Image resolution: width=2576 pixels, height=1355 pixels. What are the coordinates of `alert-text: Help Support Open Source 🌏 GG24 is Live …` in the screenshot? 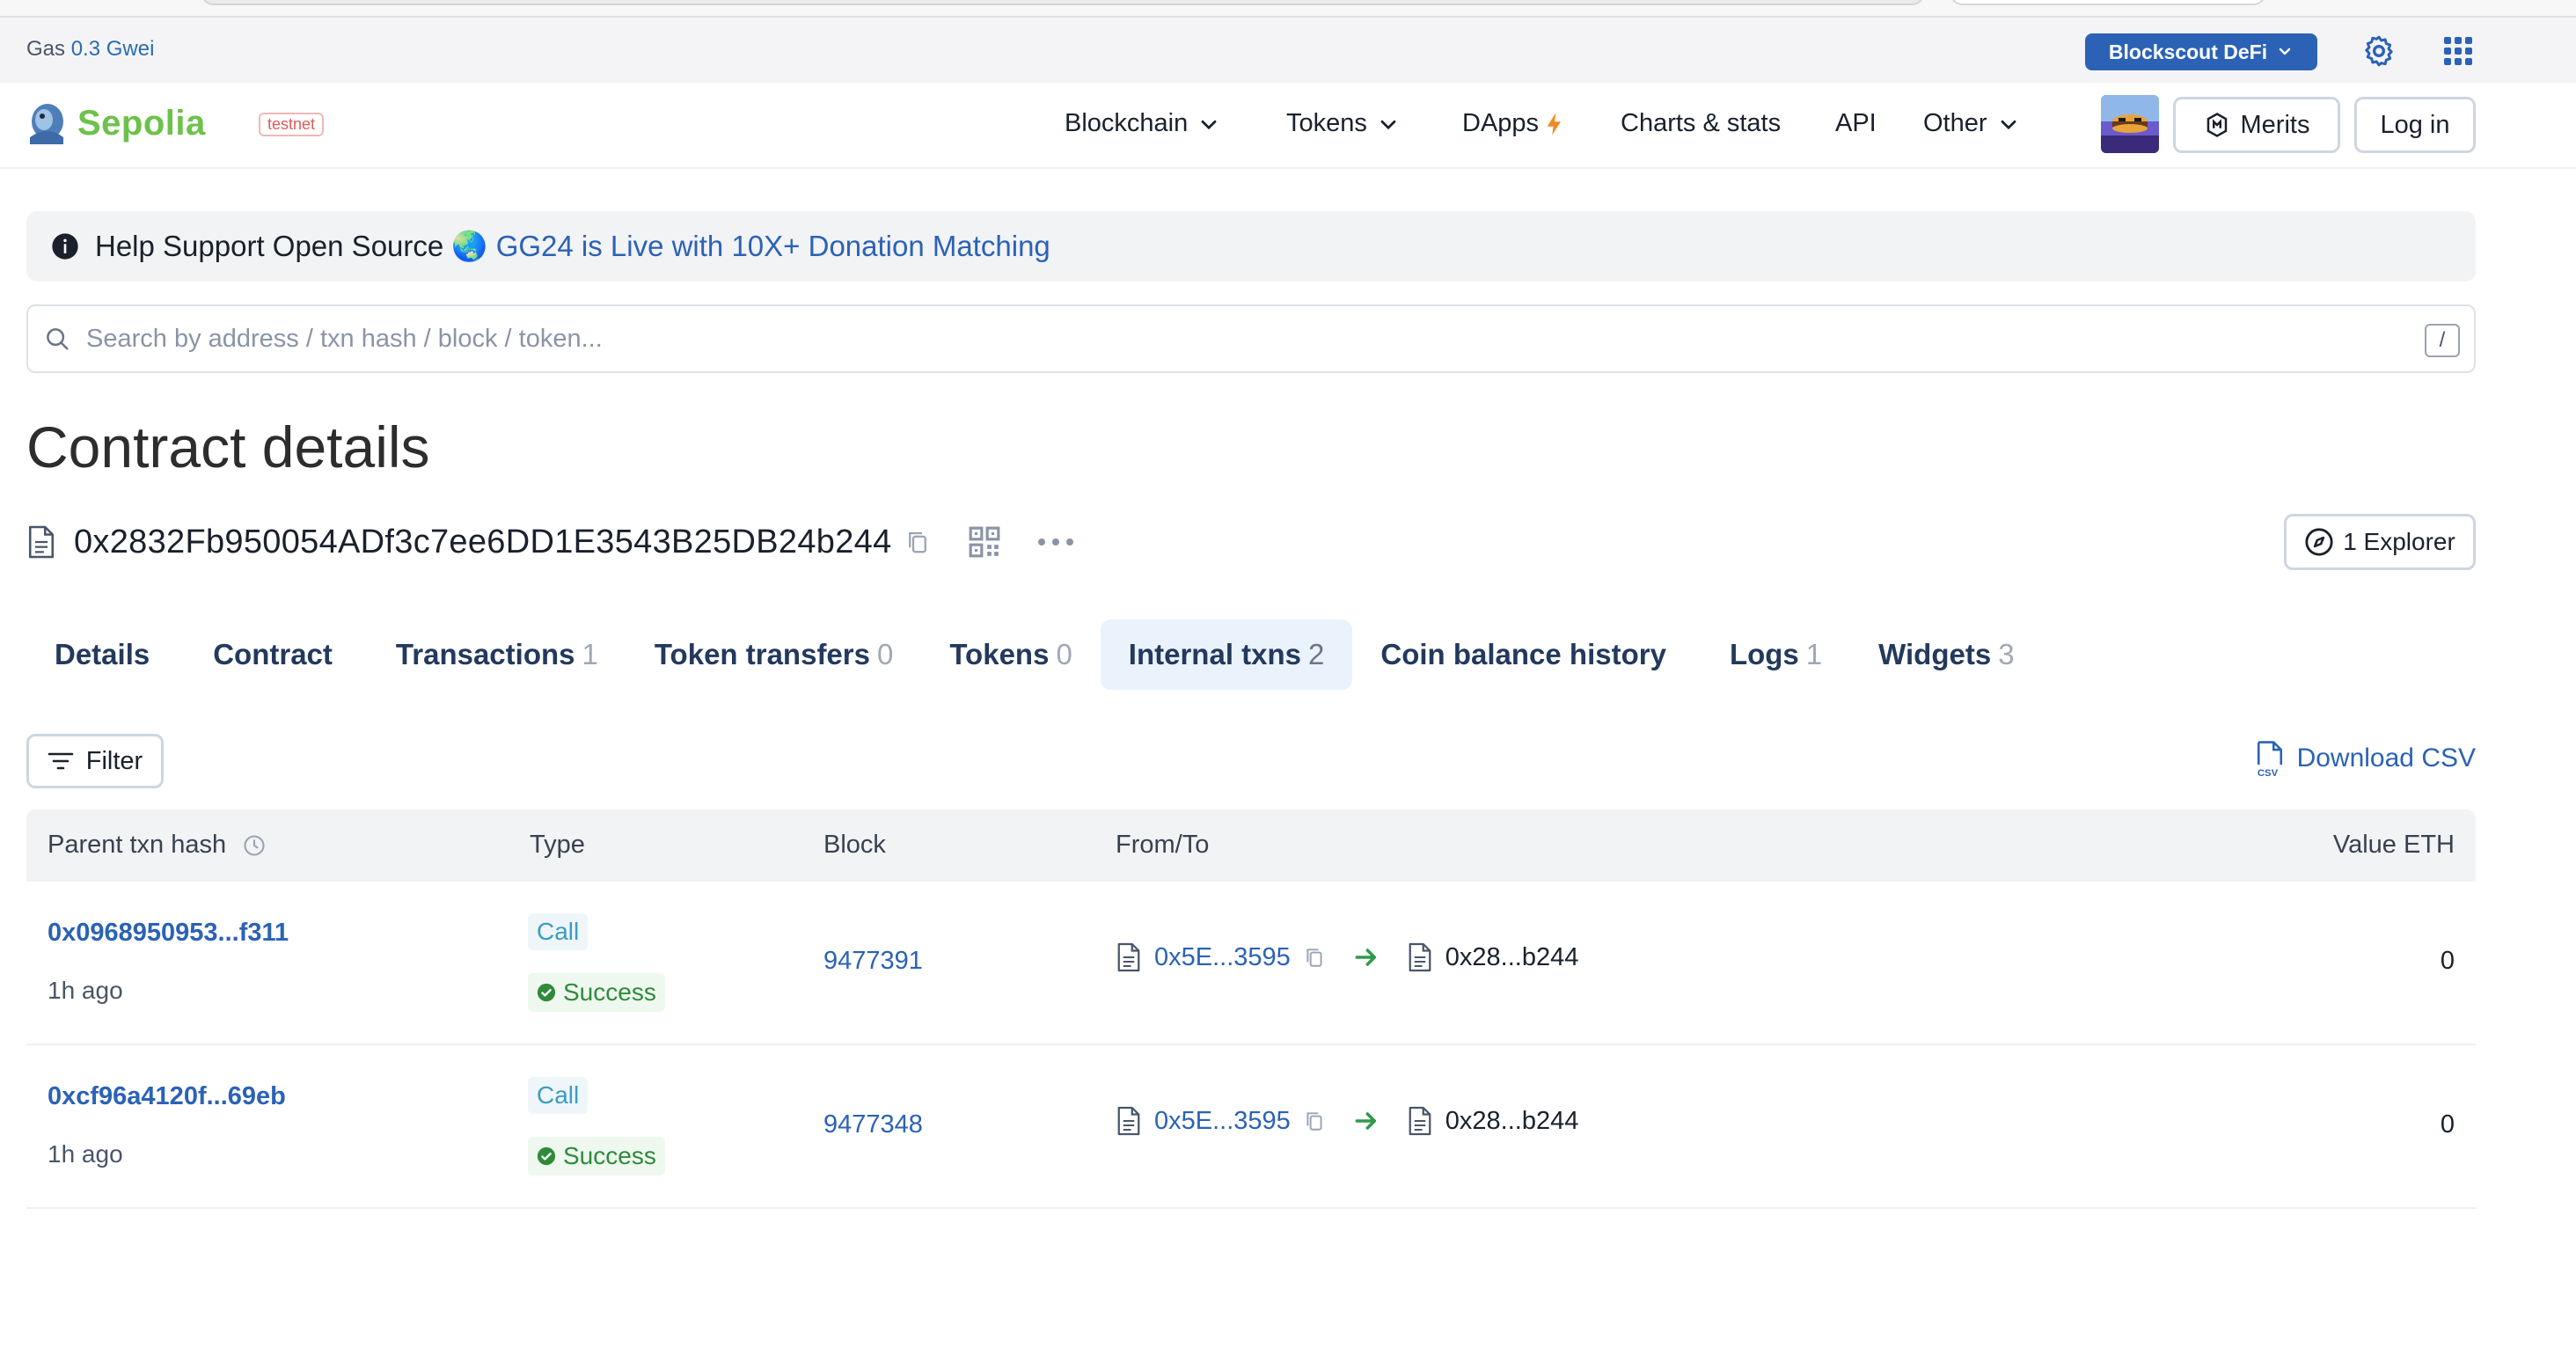 It's located at (572, 247).